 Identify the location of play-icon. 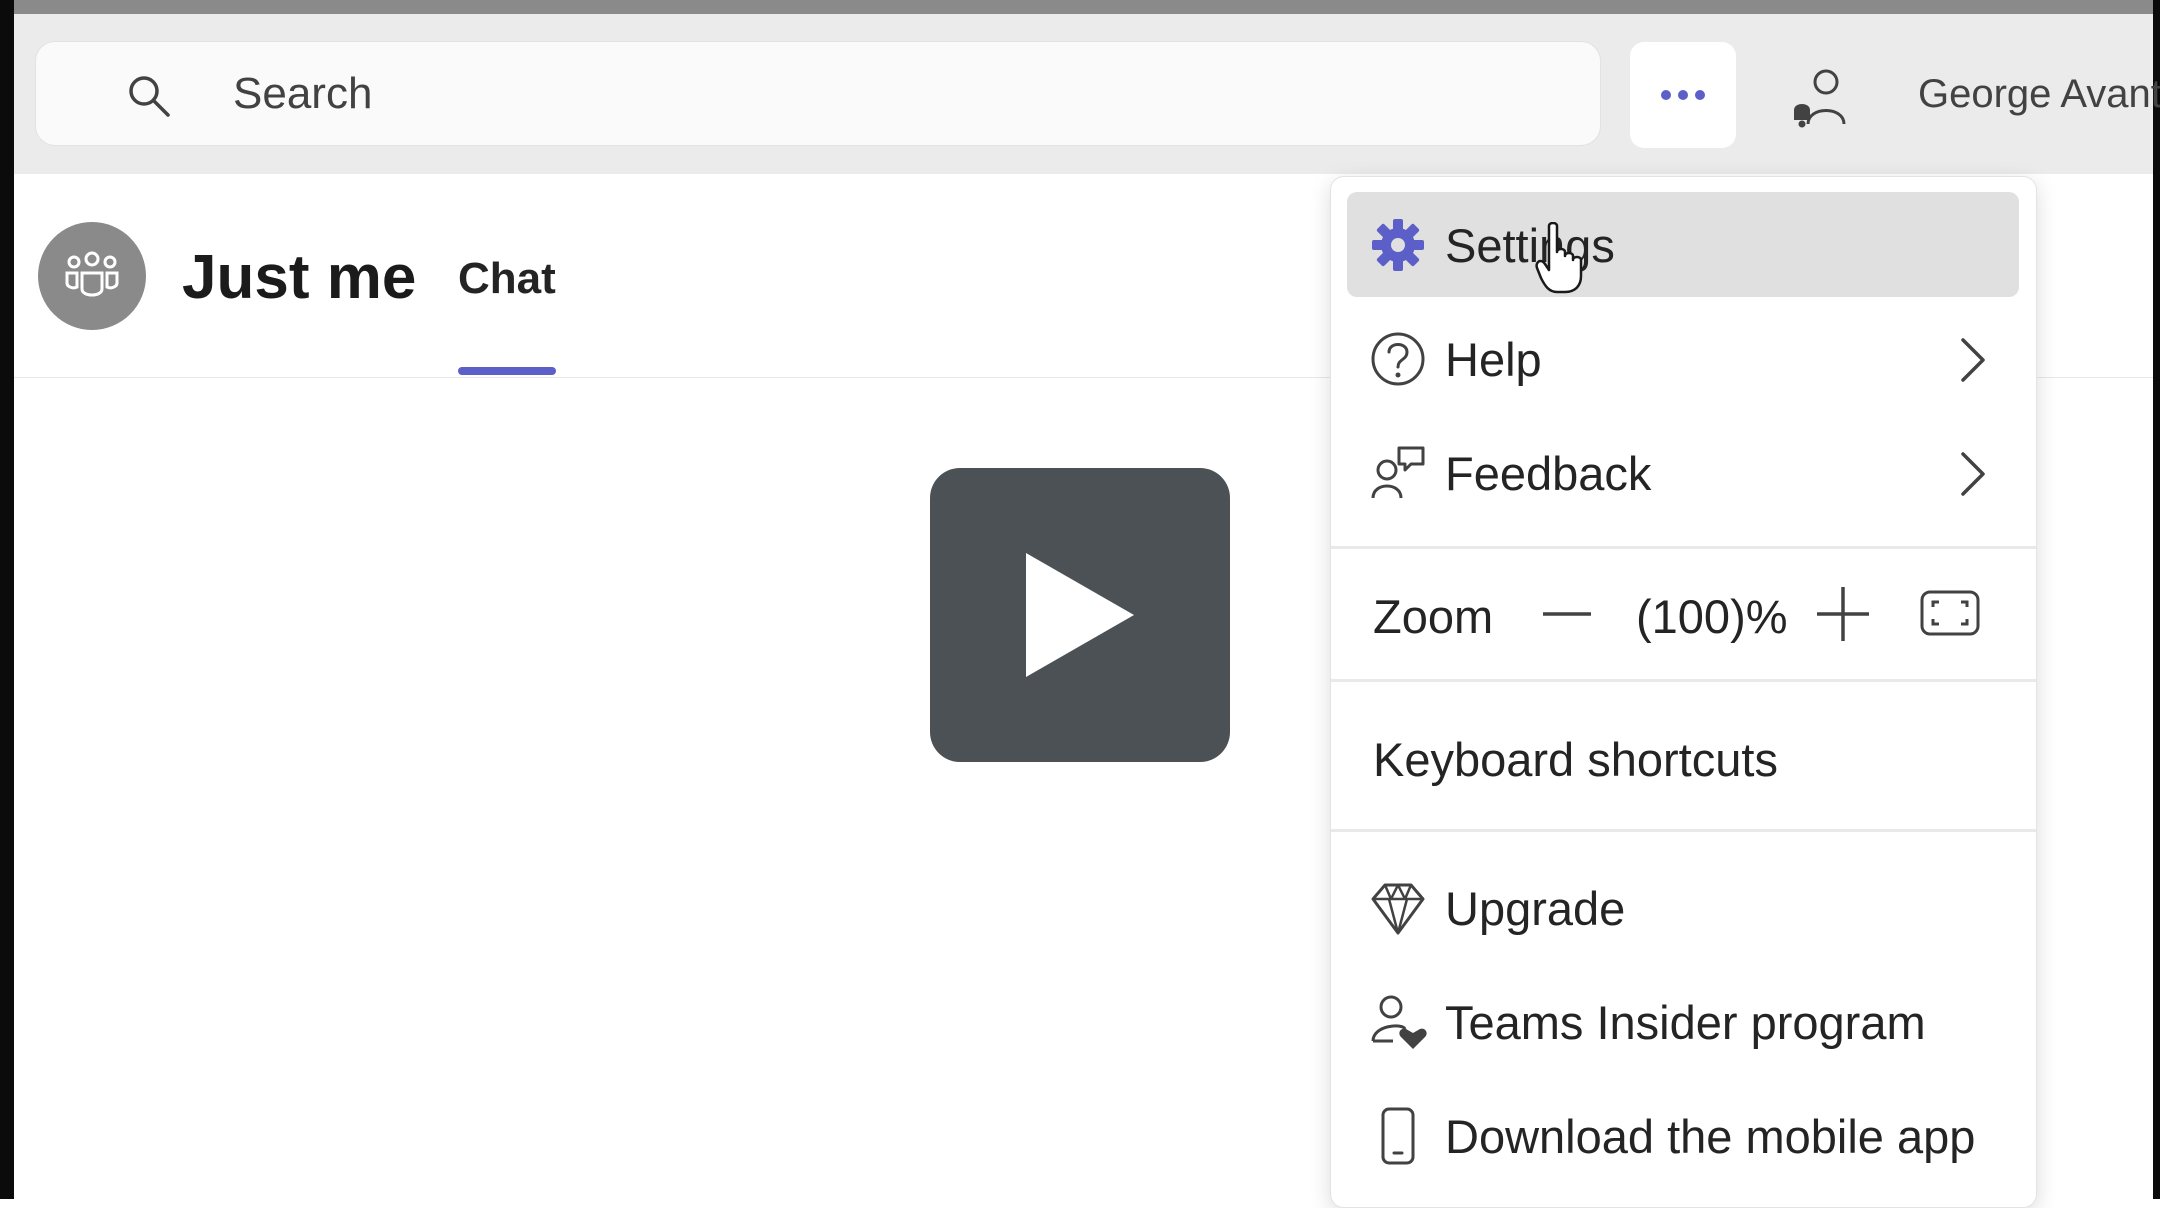
(1080, 615).